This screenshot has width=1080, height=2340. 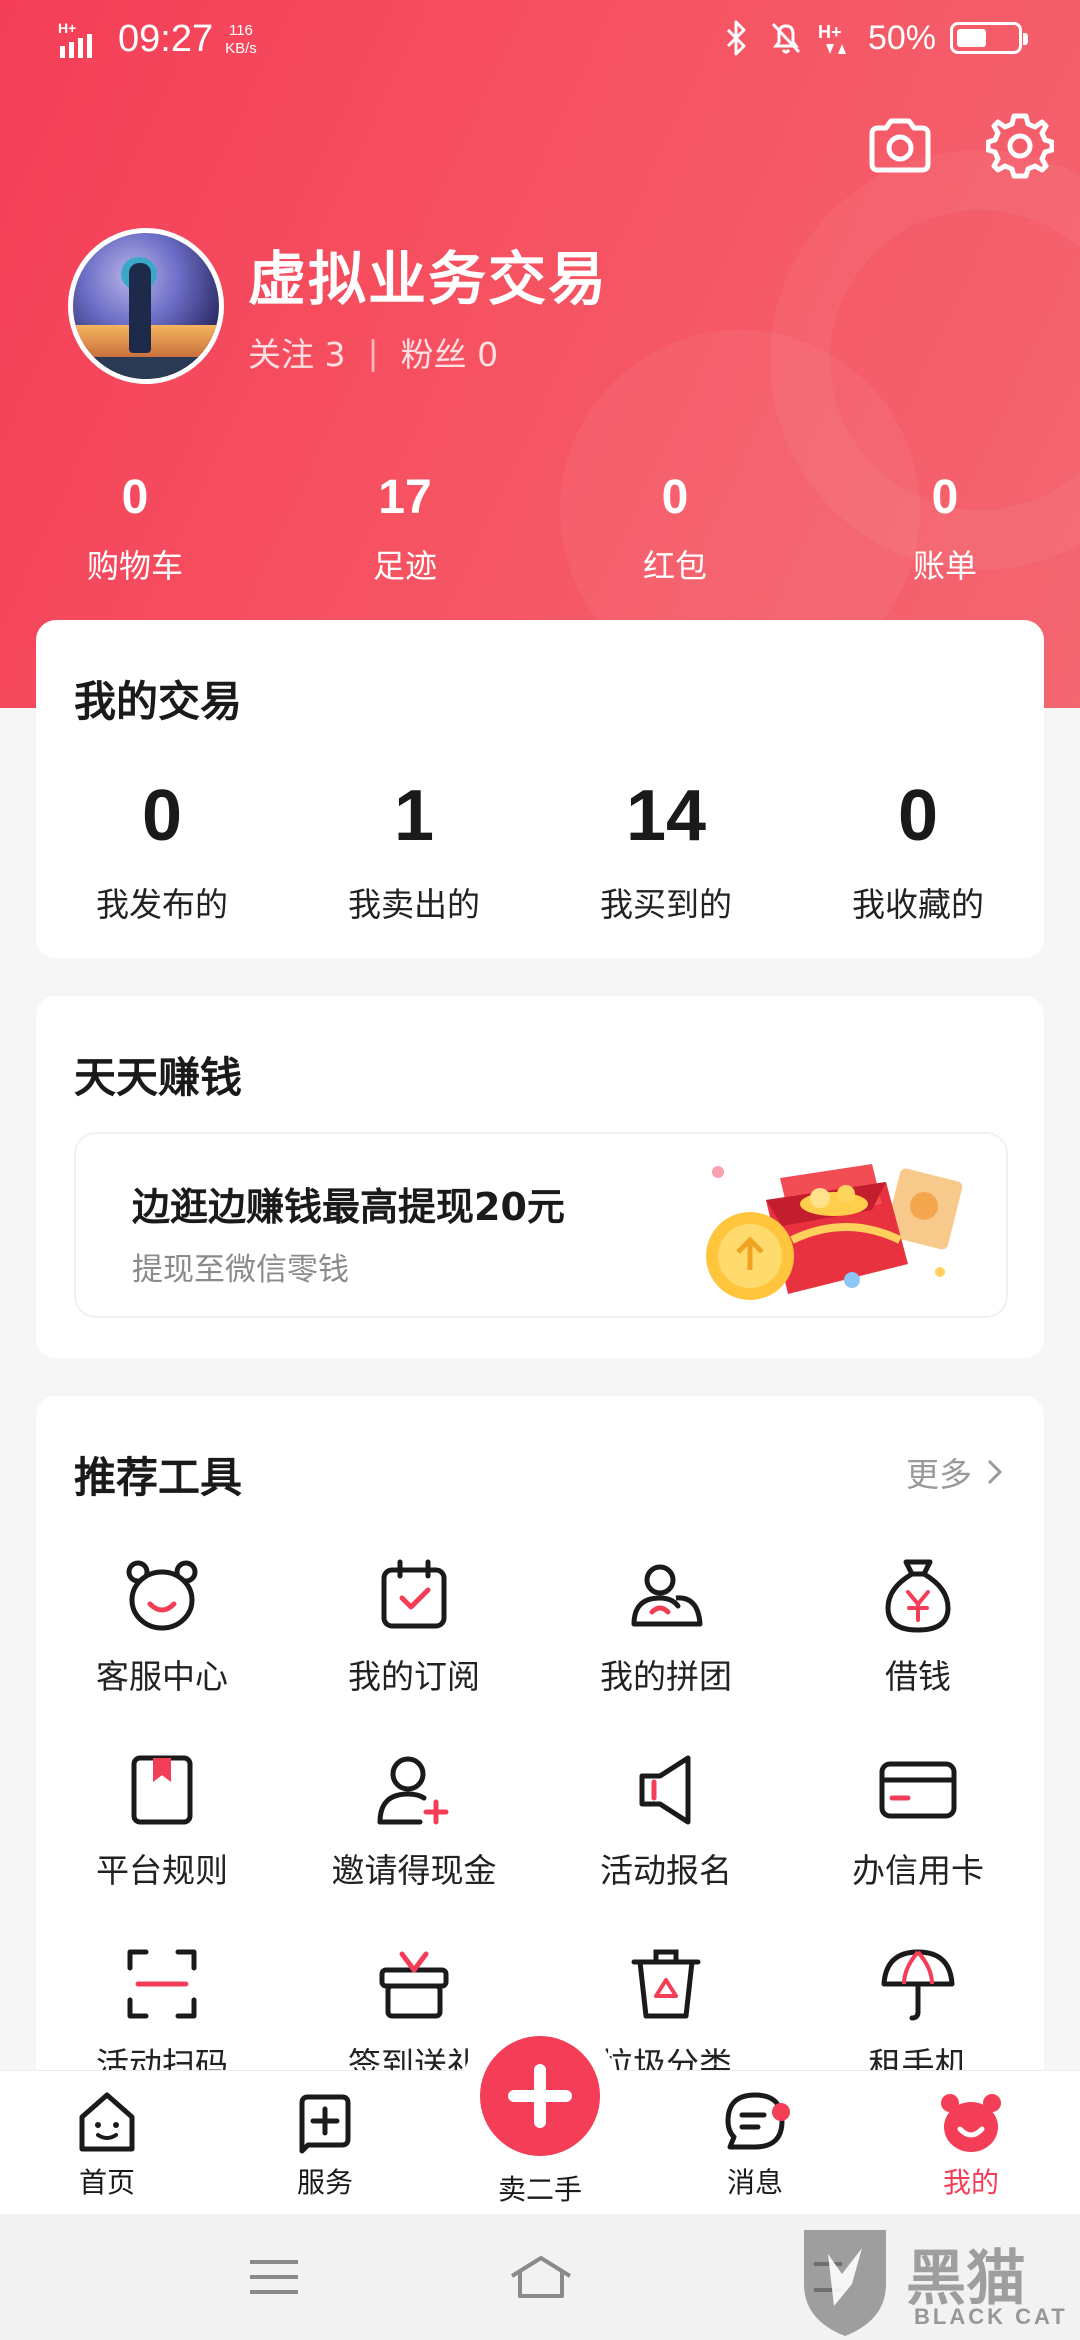 I want to click on trade-favorites: 0 我收藏的, so click(x=918, y=853).